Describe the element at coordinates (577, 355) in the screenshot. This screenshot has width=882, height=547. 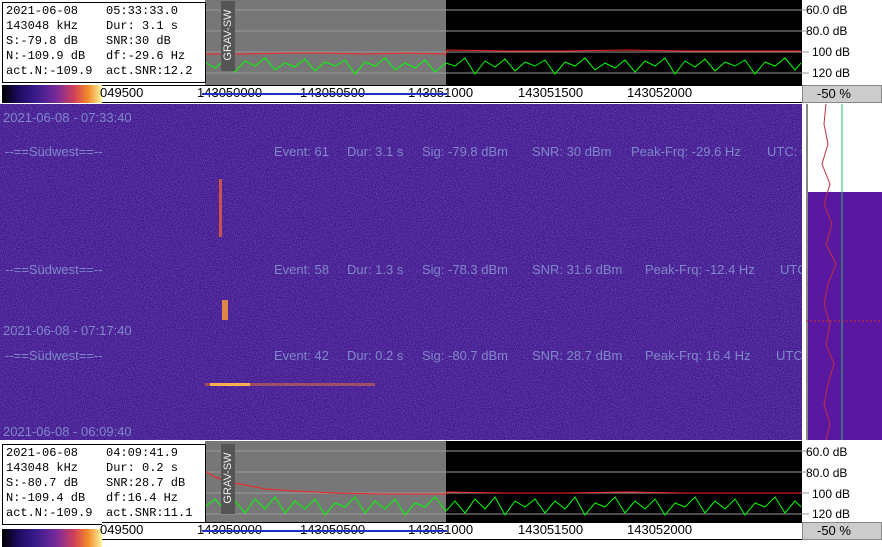
I see `event-3-snr: SNR: 28.7 dBm` at that location.